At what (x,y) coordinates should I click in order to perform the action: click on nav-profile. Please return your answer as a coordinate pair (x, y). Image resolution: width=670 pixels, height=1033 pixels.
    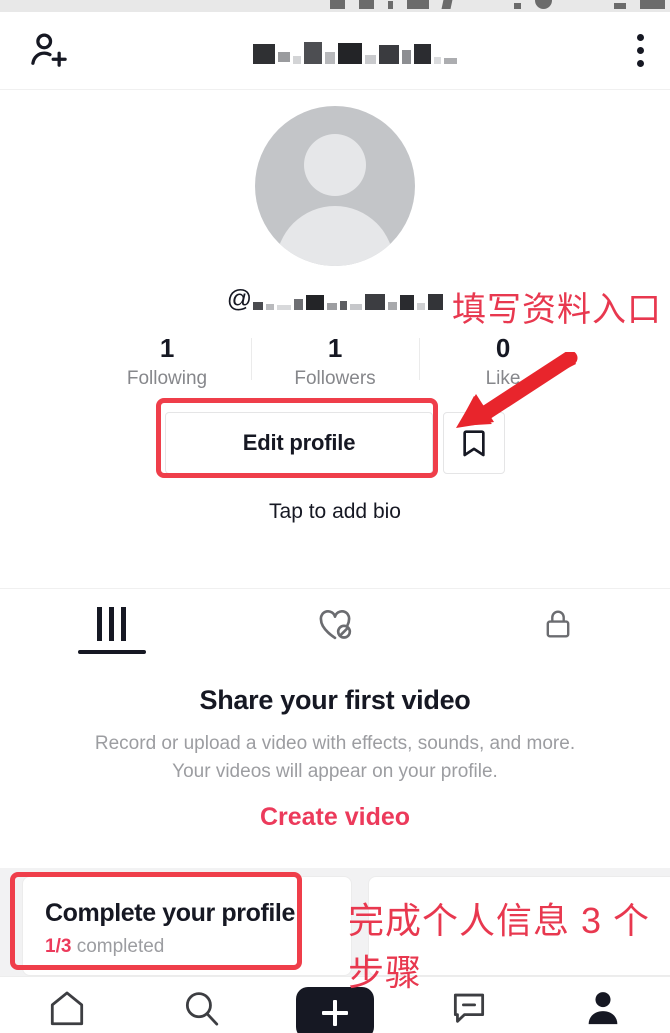
    Looking at the image, I should click on (603, 1008).